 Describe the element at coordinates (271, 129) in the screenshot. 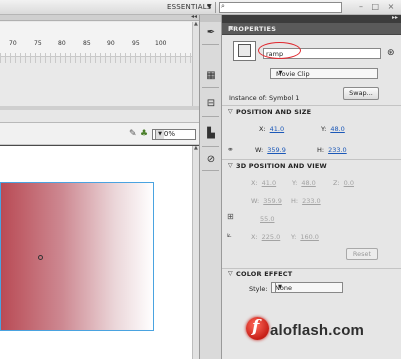

I see `x-field: X: 41.0` at that location.